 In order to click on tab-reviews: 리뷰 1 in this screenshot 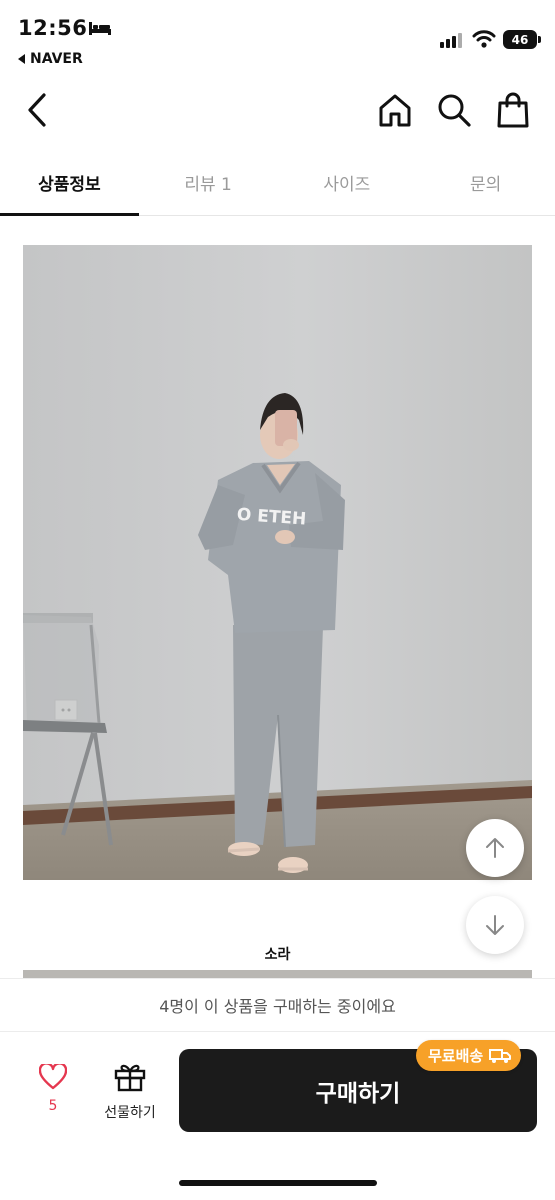, I will do `click(208, 182)`.